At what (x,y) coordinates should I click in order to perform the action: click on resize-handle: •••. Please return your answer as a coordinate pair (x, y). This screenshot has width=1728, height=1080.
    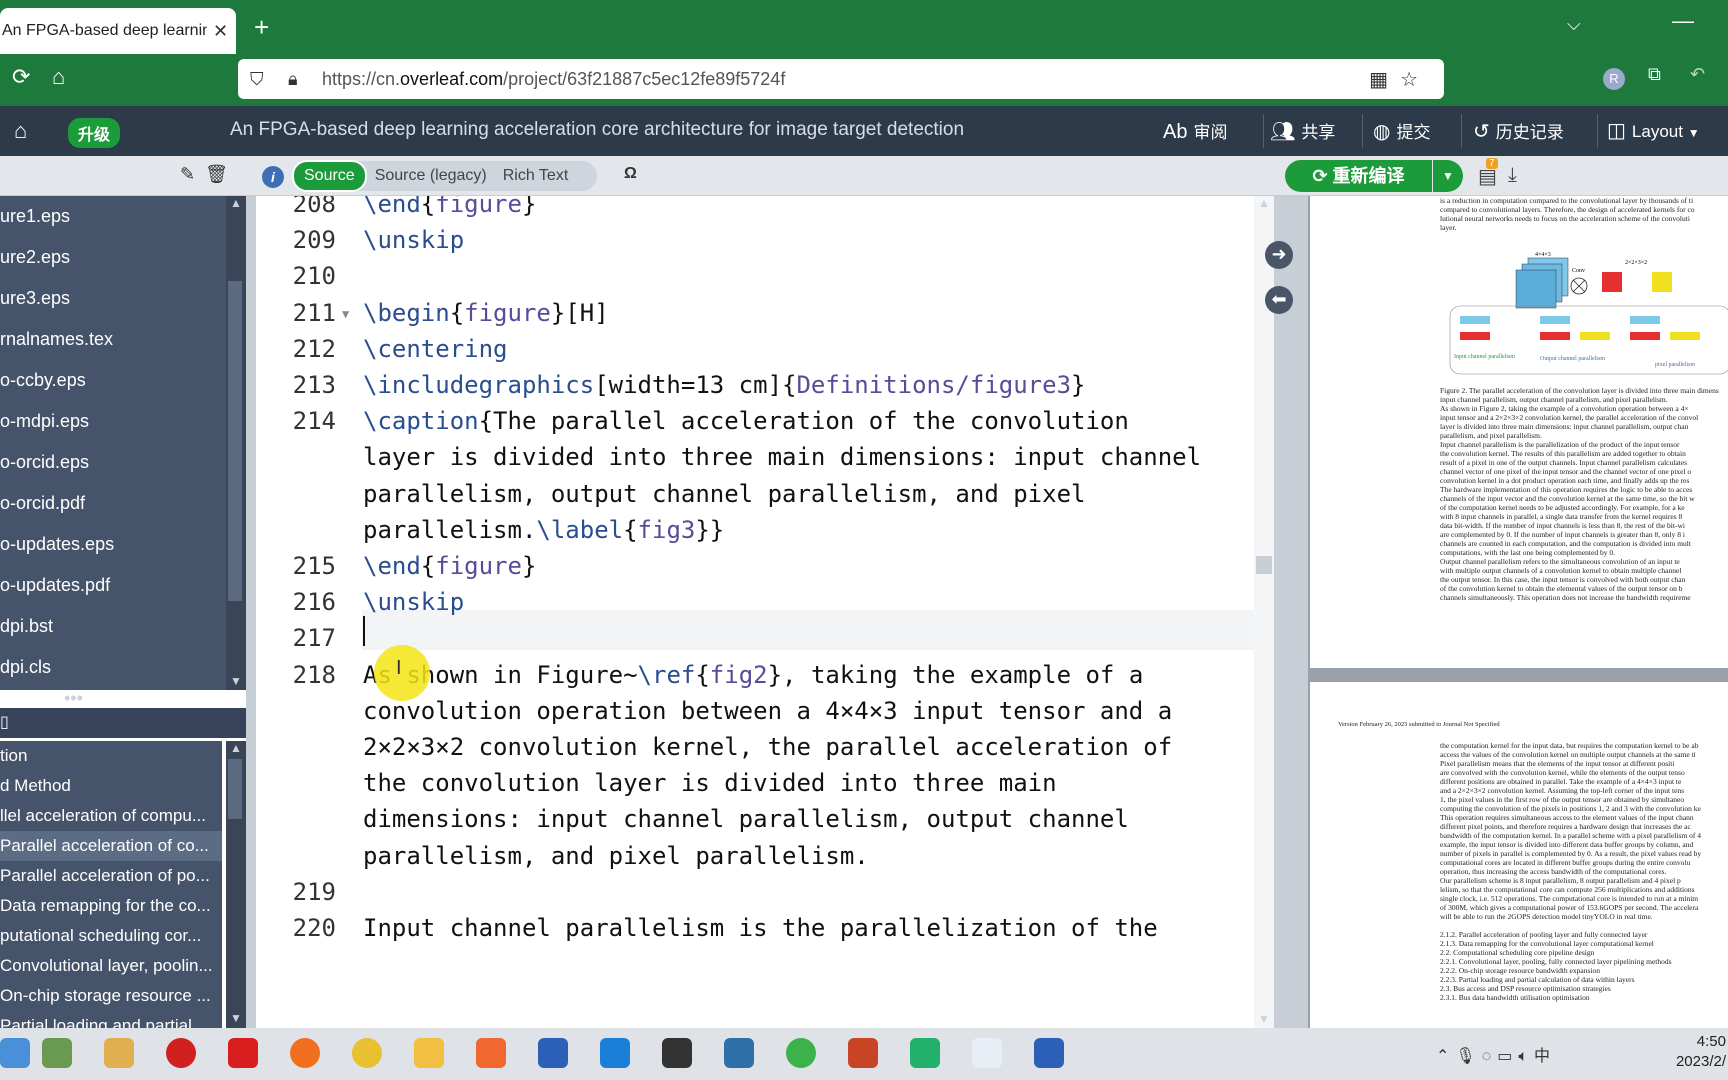
    Looking at the image, I should click on (73, 698).